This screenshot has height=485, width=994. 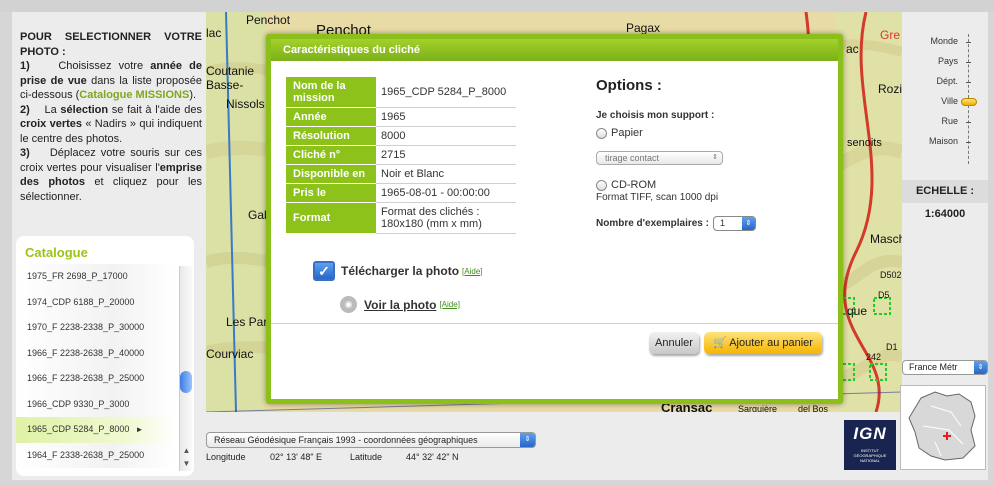 I want to click on zoom-slider: Monde Pays Dépt. Ville Rue Maison, so click(x=945, y=97).